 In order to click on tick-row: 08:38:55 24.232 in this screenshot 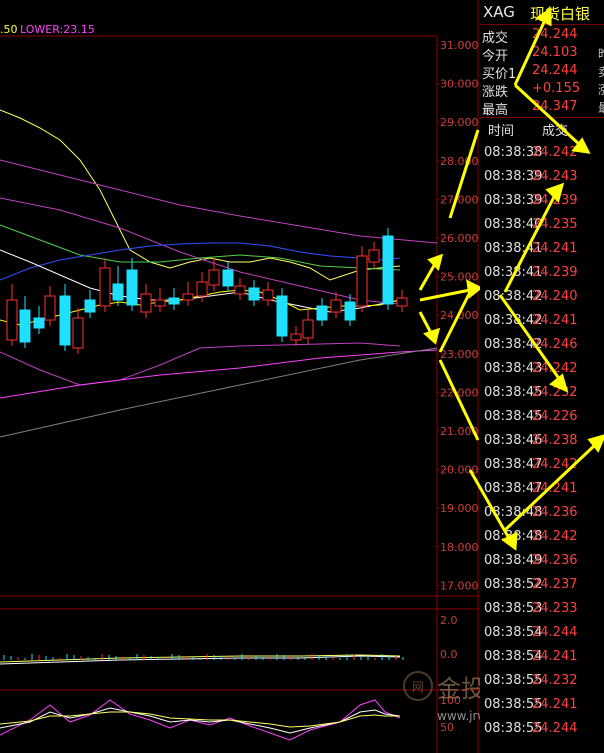, I will do `click(542, 682)`.